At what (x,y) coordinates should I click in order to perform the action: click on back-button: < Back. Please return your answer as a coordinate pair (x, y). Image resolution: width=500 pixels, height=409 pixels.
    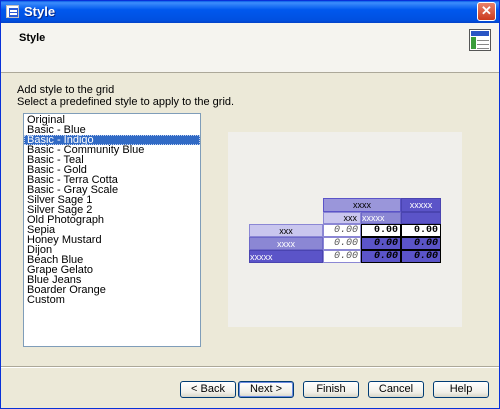
    Looking at the image, I should click on (208, 389).